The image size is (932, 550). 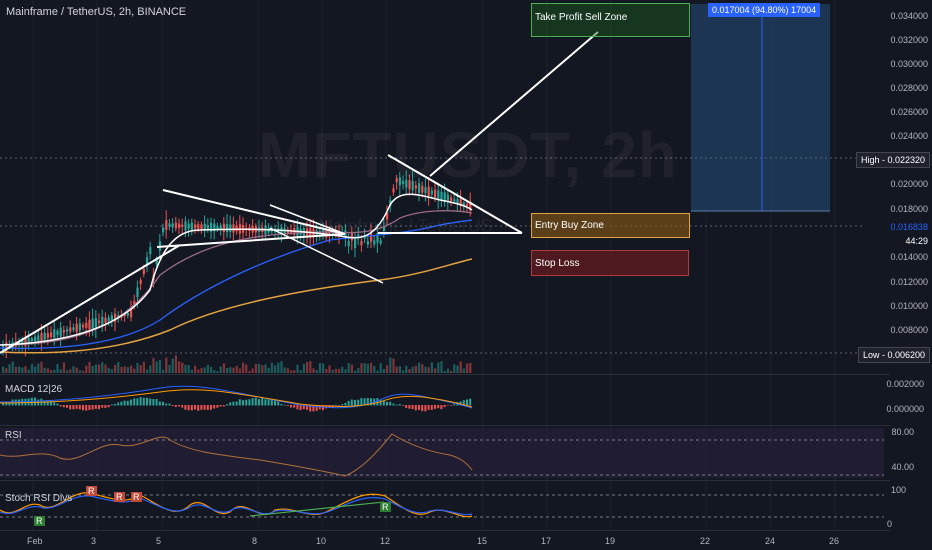 I want to click on stoch-axis-100: 100, so click(x=898, y=490).